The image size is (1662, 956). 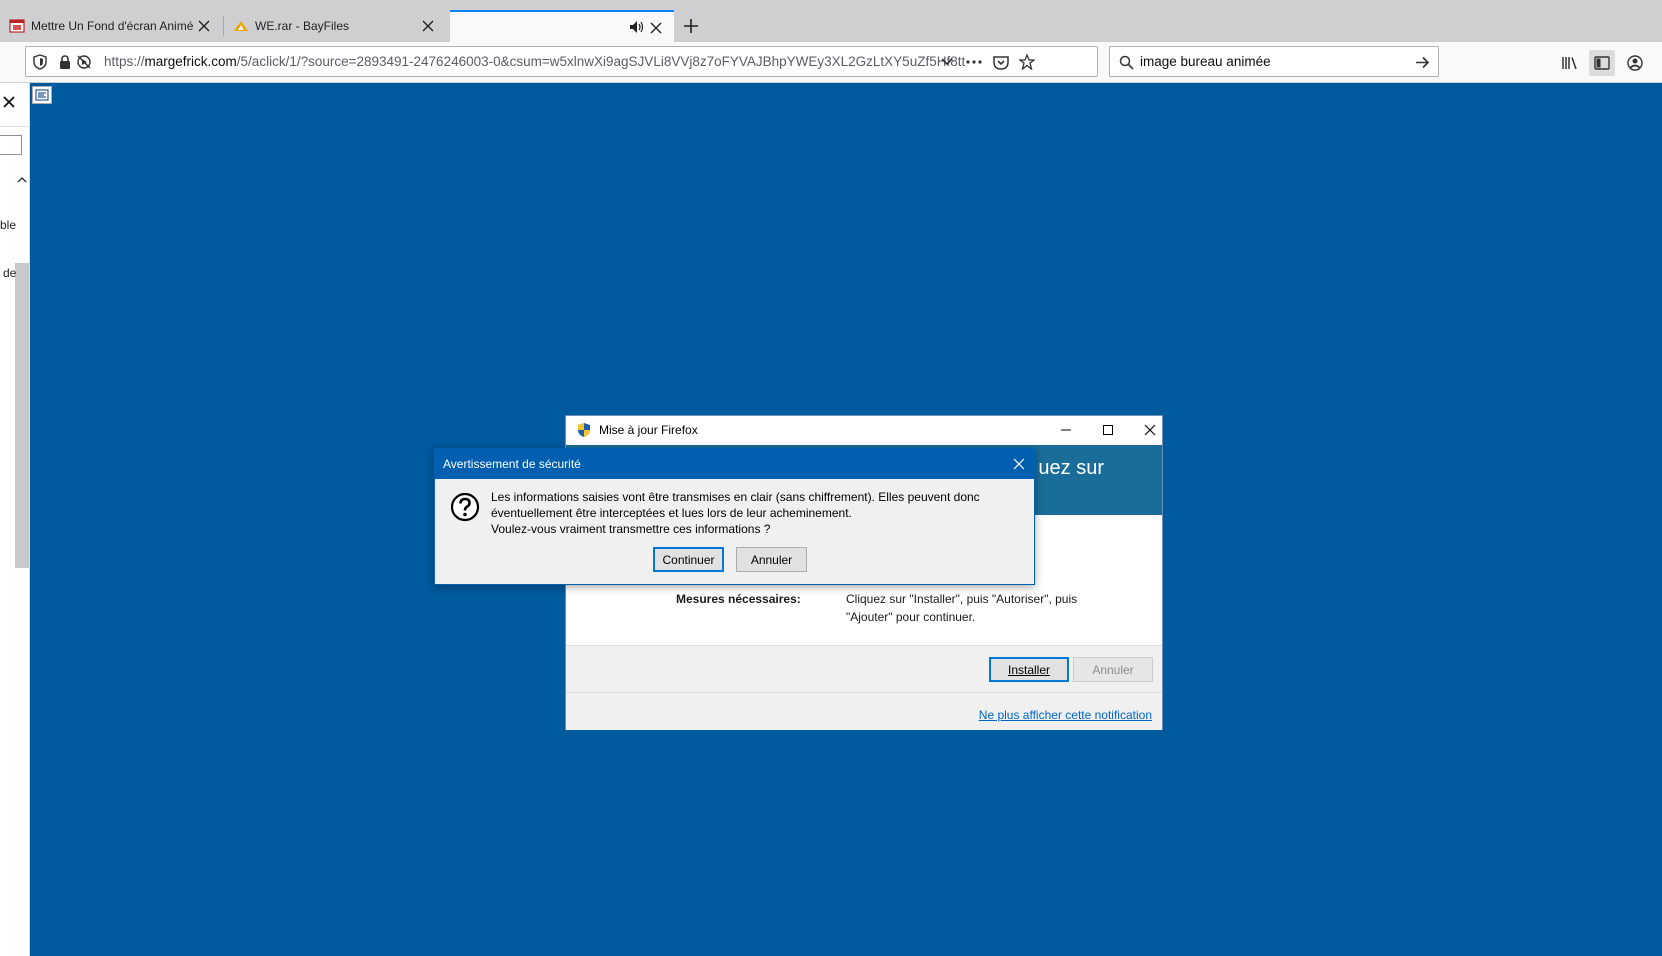 I want to click on scroll-up-icon, so click(x=22, y=178).